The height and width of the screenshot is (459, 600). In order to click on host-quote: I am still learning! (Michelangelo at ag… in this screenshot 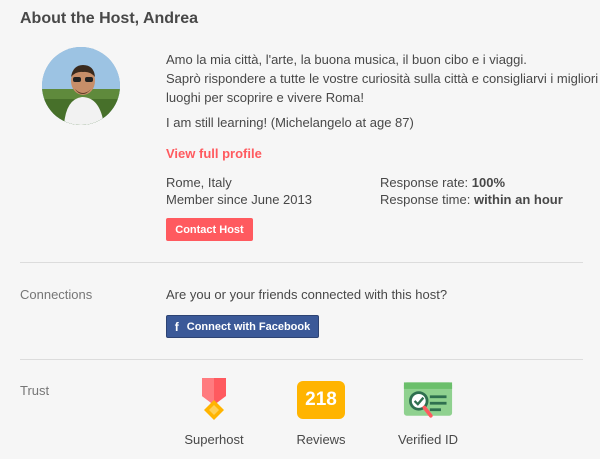, I will do `click(290, 122)`.